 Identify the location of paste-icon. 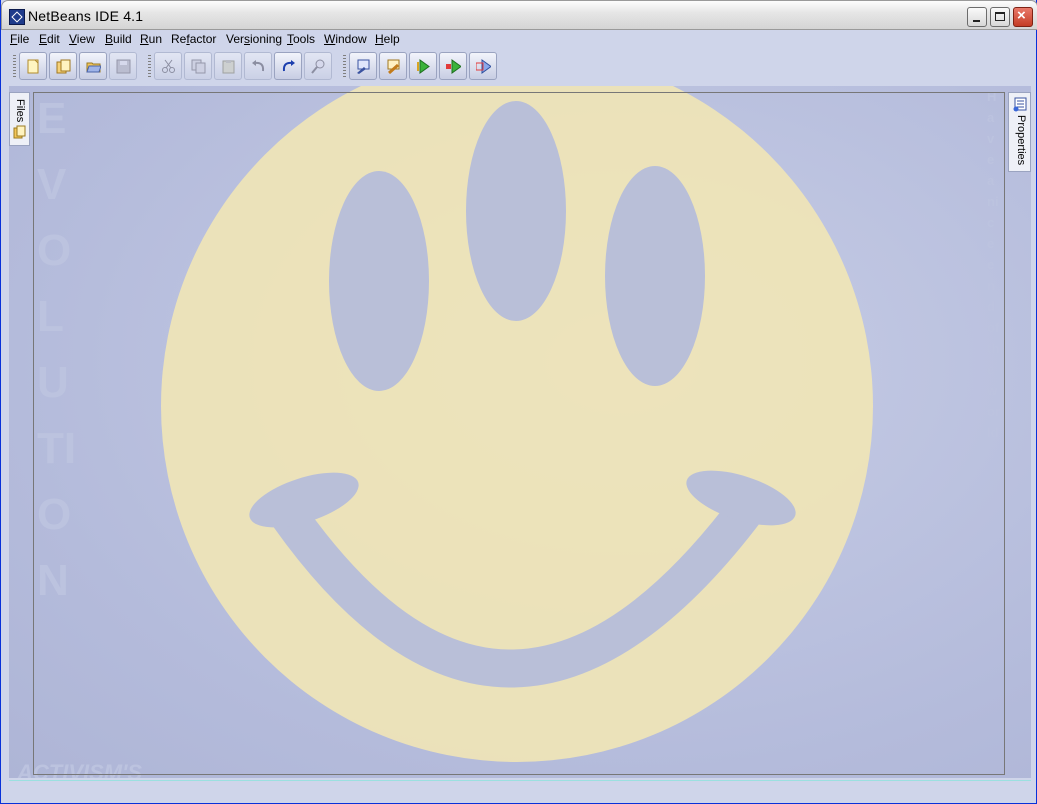
(228, 67).